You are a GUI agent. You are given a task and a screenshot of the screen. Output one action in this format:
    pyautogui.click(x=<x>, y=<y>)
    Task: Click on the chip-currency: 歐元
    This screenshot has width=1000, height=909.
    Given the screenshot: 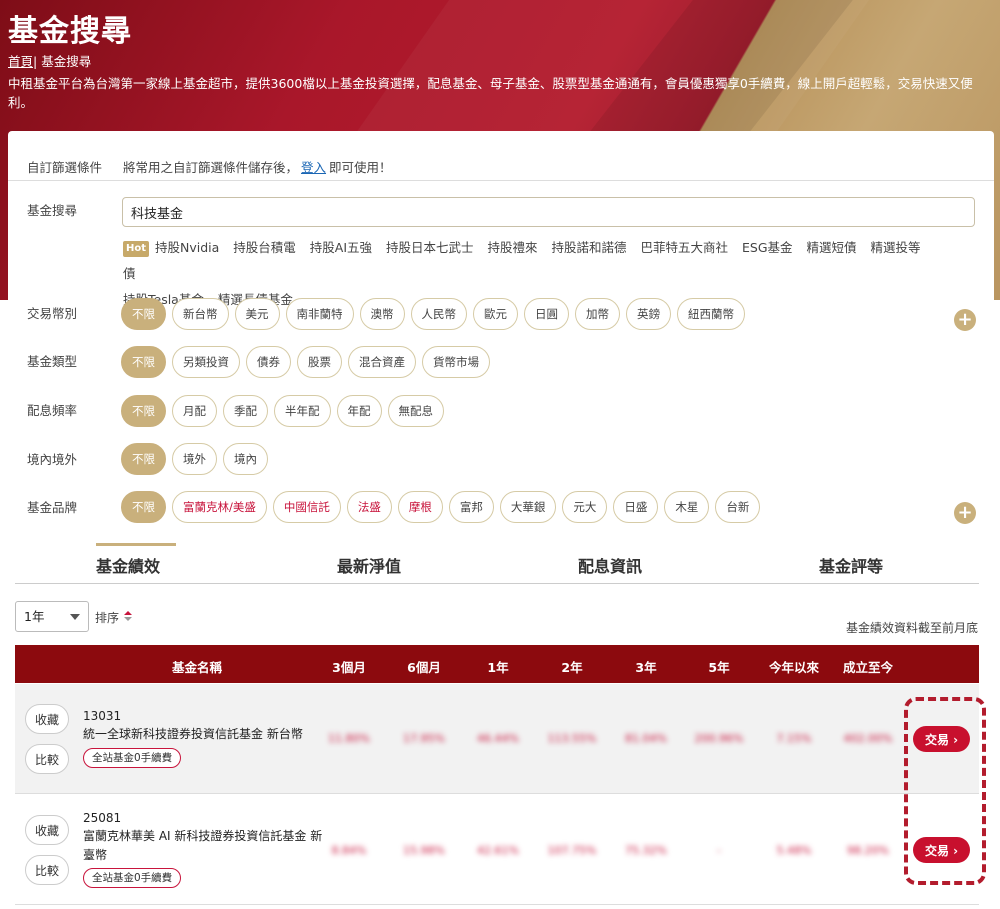 What is the action you would take?
    pyautogui.click(x=495, y=314)
    